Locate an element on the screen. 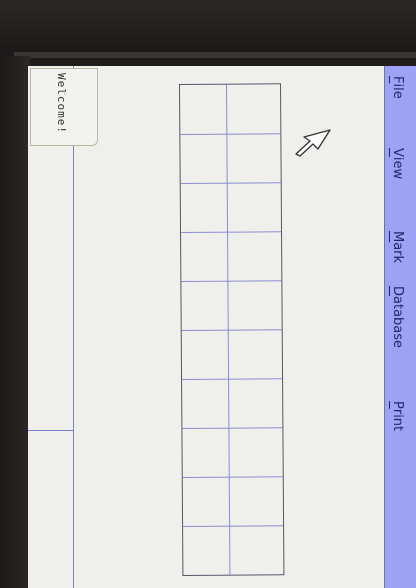  device-bezel-edge is located at coordinates (215, 55).